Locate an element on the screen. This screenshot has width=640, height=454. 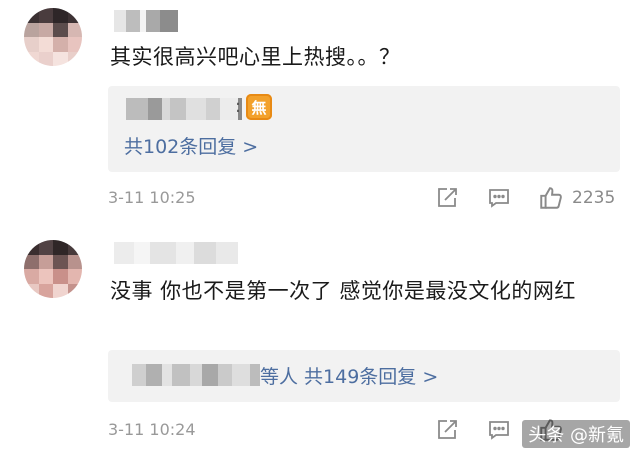
comment-text: 其实很高兴吧心里上热搜。。？ is located at coordinates (255, 57).